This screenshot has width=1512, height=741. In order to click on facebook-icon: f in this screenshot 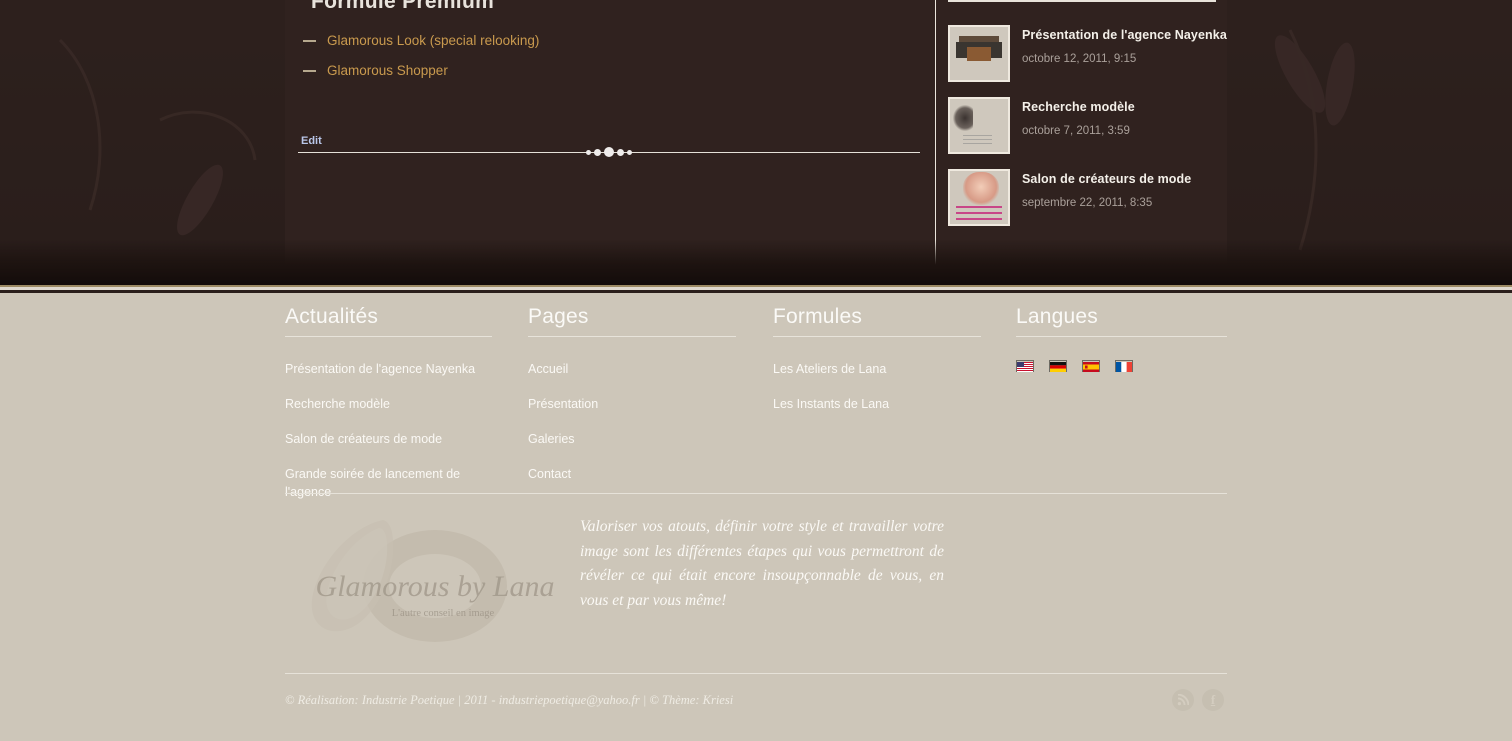, I will do `click(1213, 700)`.